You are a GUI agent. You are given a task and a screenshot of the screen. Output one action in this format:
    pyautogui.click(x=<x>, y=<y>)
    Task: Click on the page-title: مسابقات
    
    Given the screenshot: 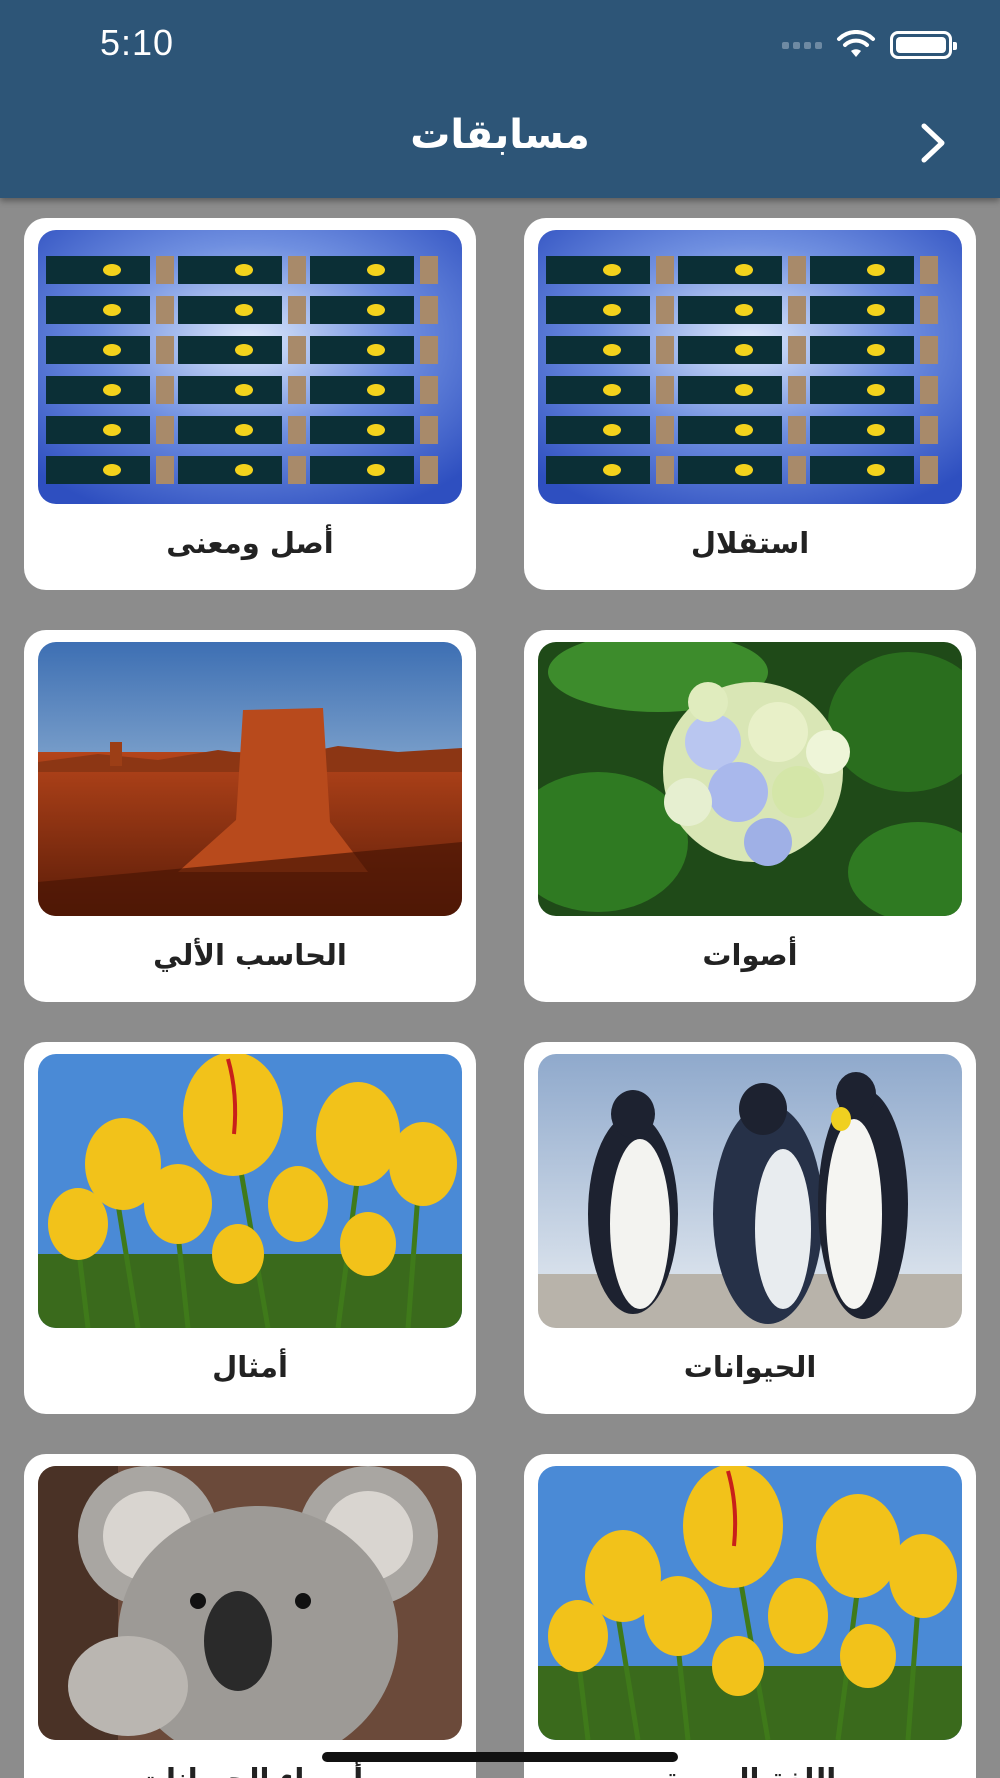 What is the action you would take?
    pyautogui.click(x=500, y=135)
    